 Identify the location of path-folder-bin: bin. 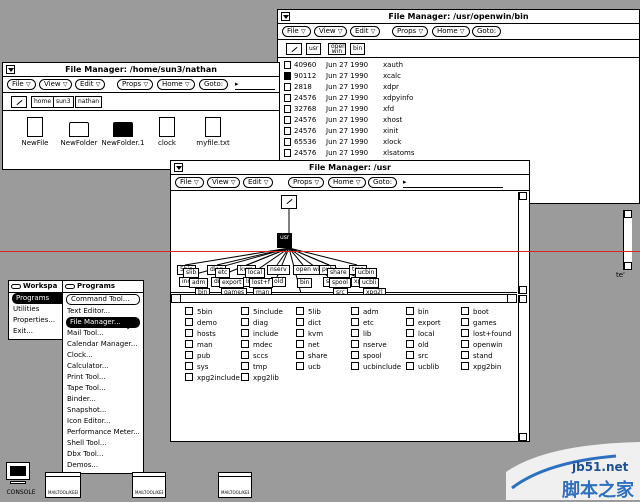
(358, 49).